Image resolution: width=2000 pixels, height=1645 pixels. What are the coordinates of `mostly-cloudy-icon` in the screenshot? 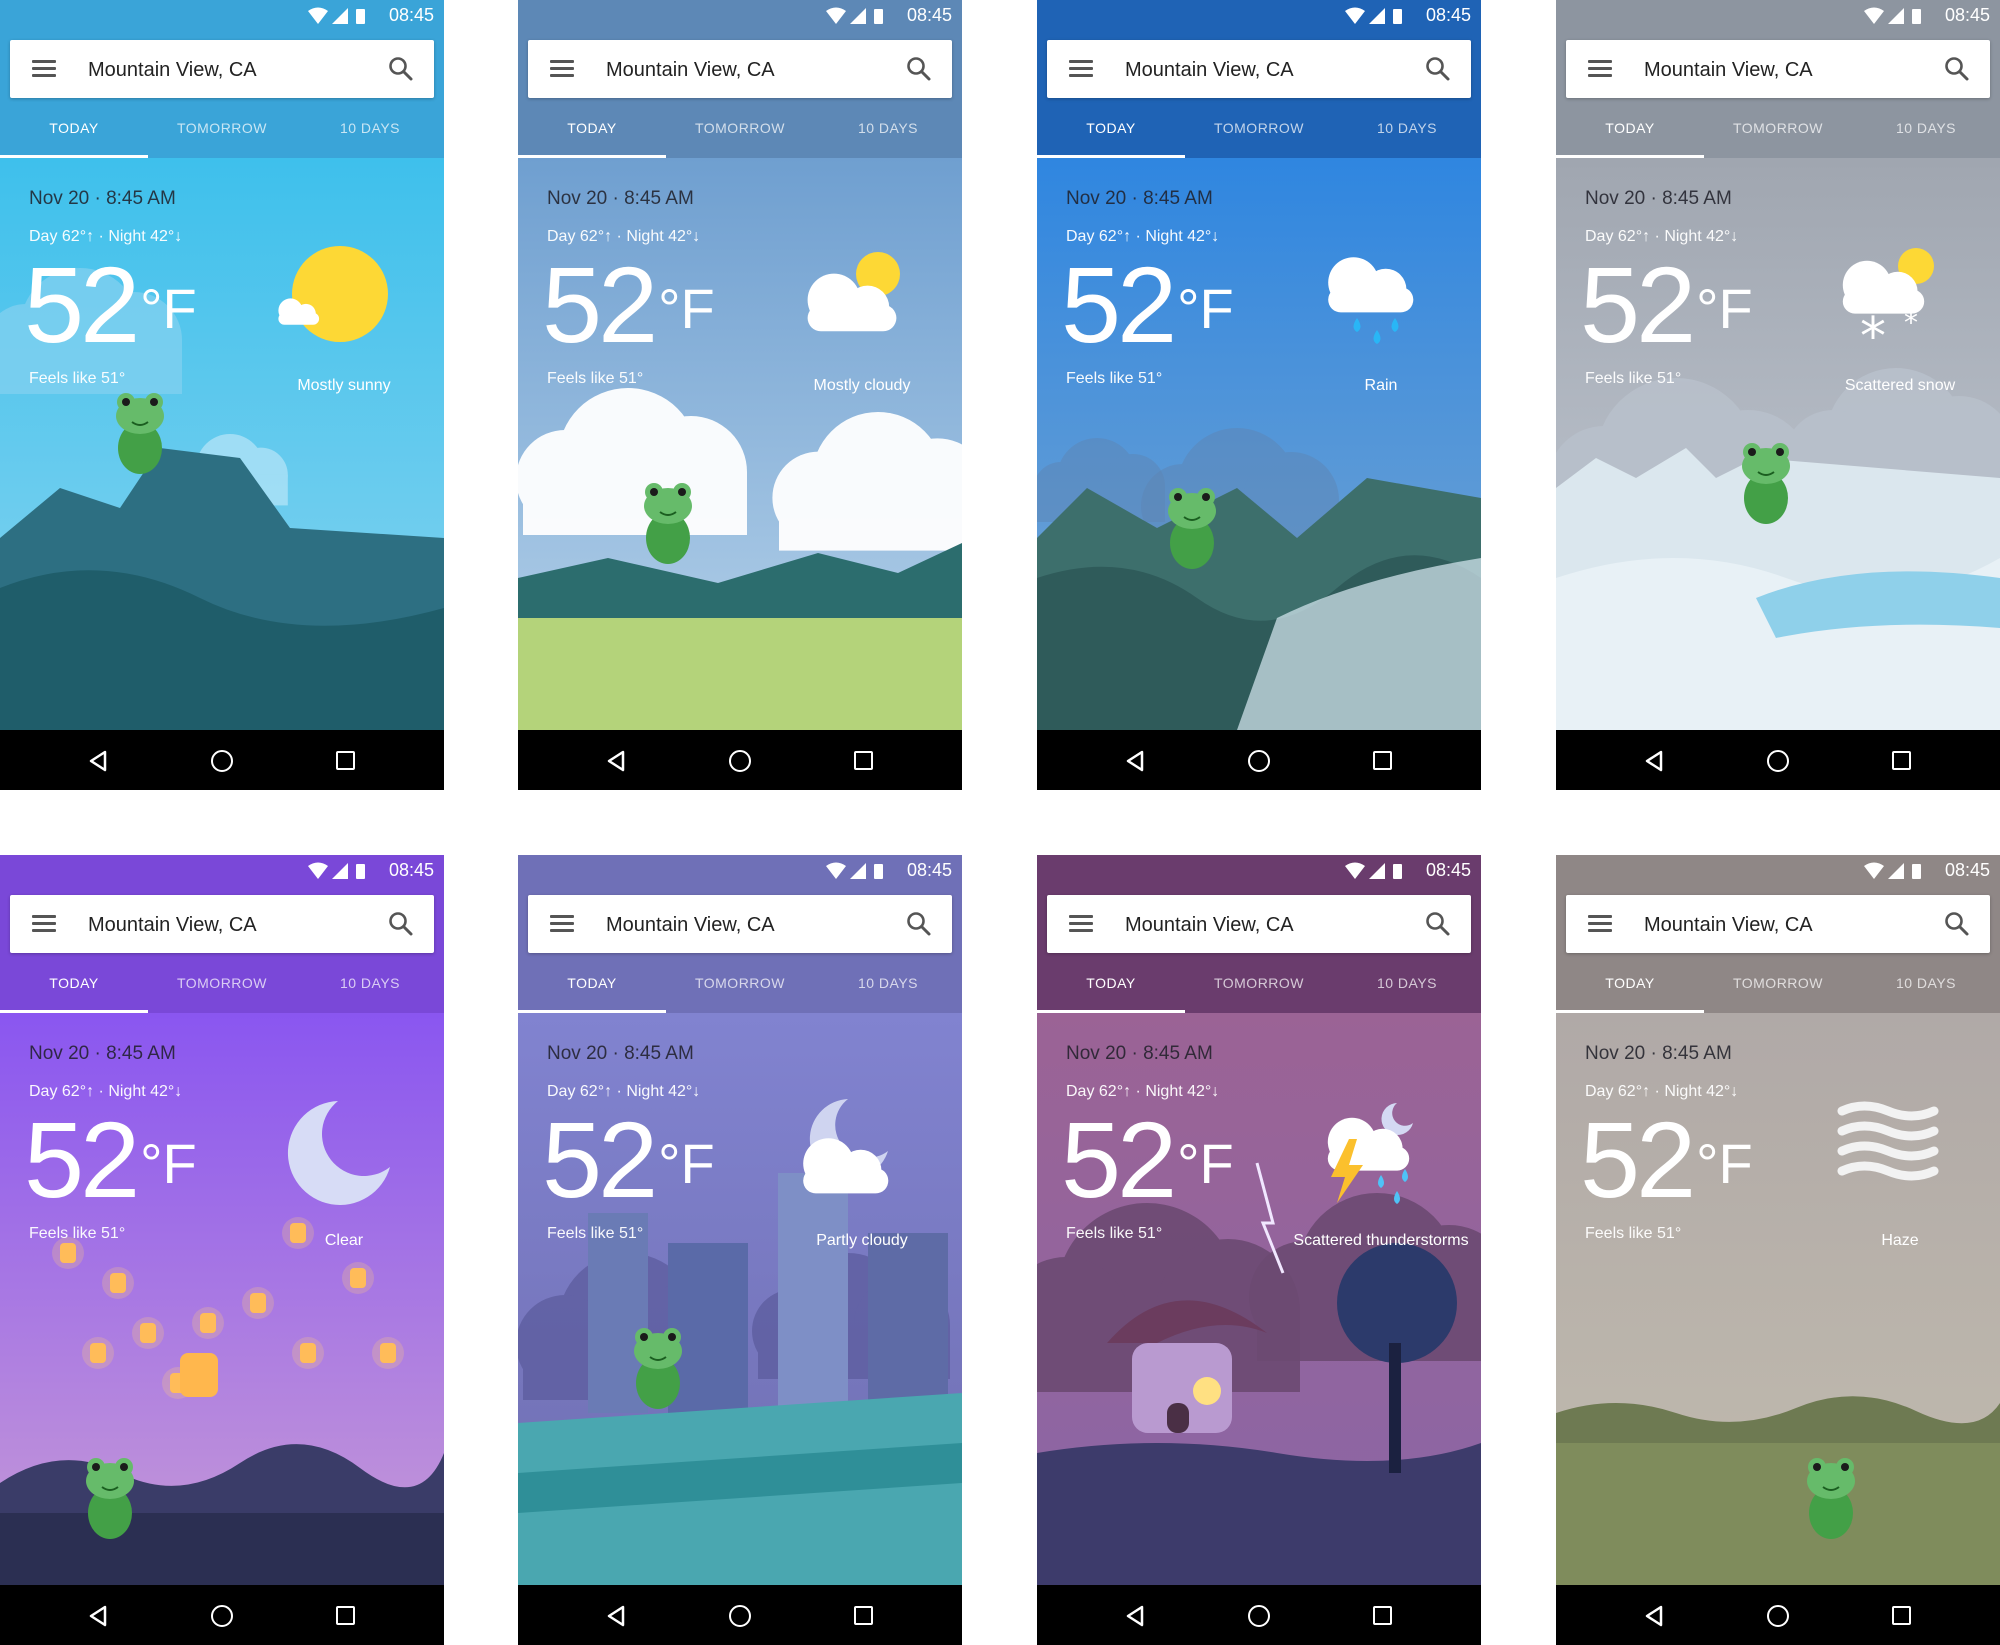 It's located at (856, 299).